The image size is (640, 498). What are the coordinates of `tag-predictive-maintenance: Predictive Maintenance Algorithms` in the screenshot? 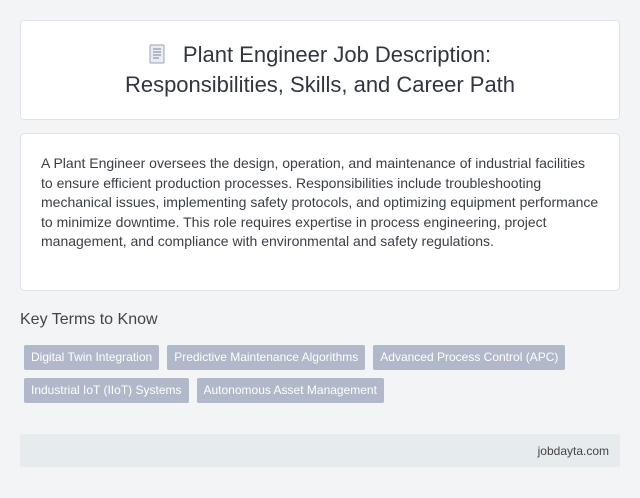 It's located at (266, 357).